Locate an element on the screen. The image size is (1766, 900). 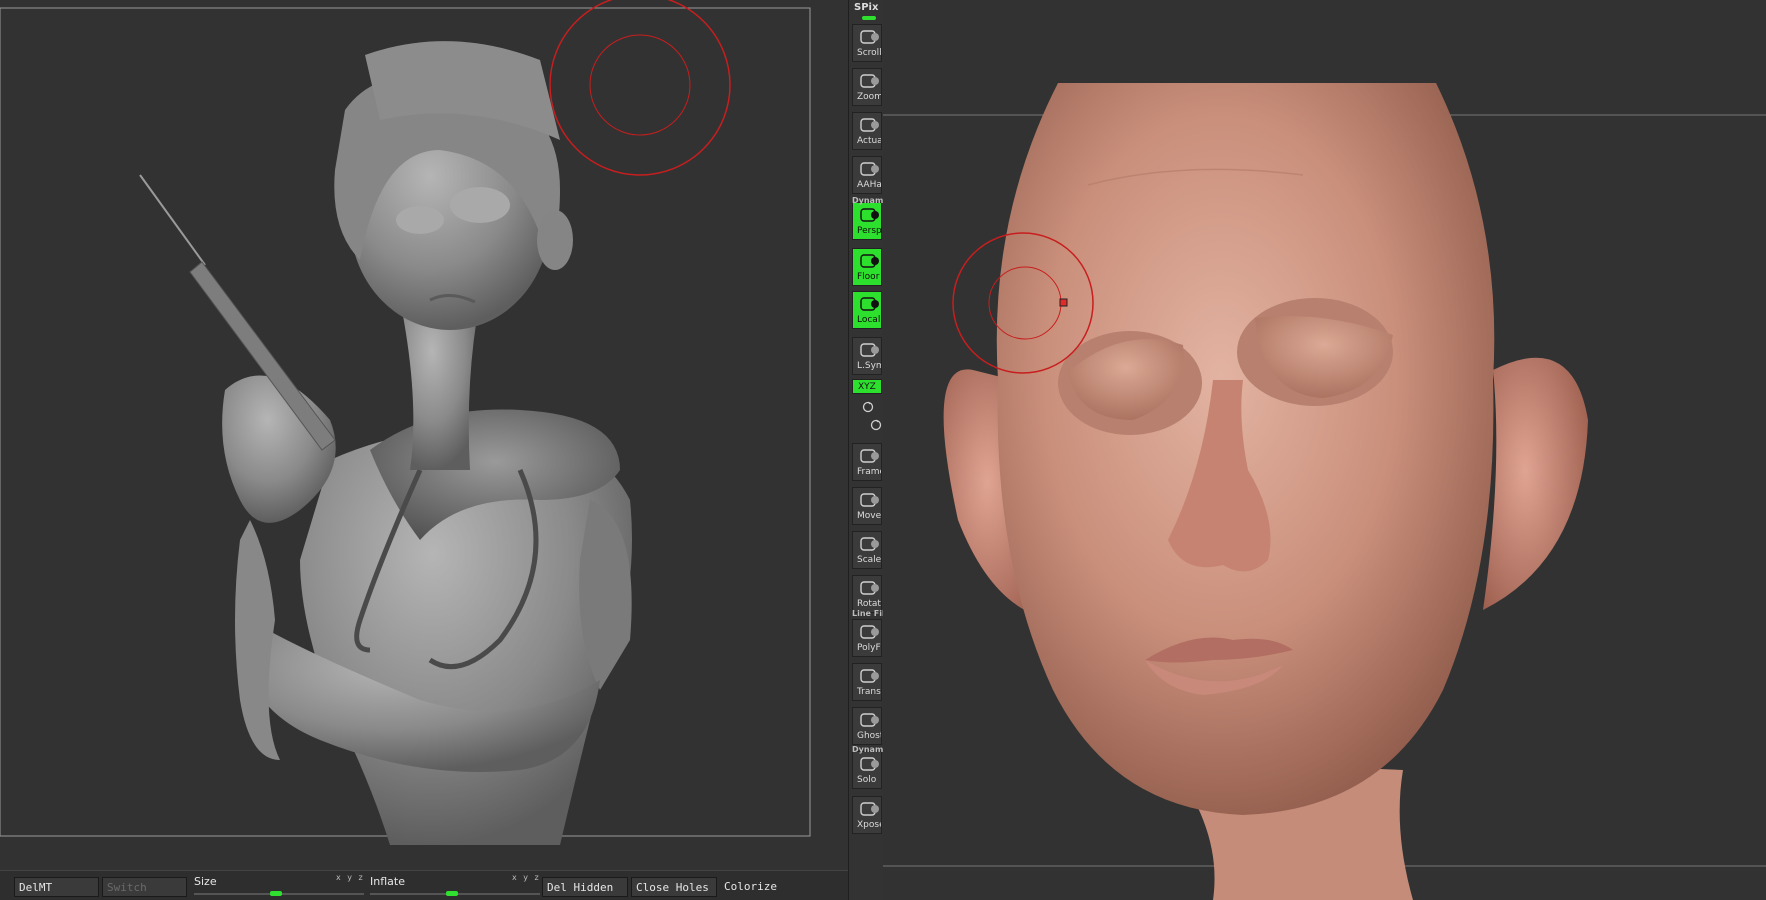
brush-draw-ring-outer is located at coordinates (640, 88).